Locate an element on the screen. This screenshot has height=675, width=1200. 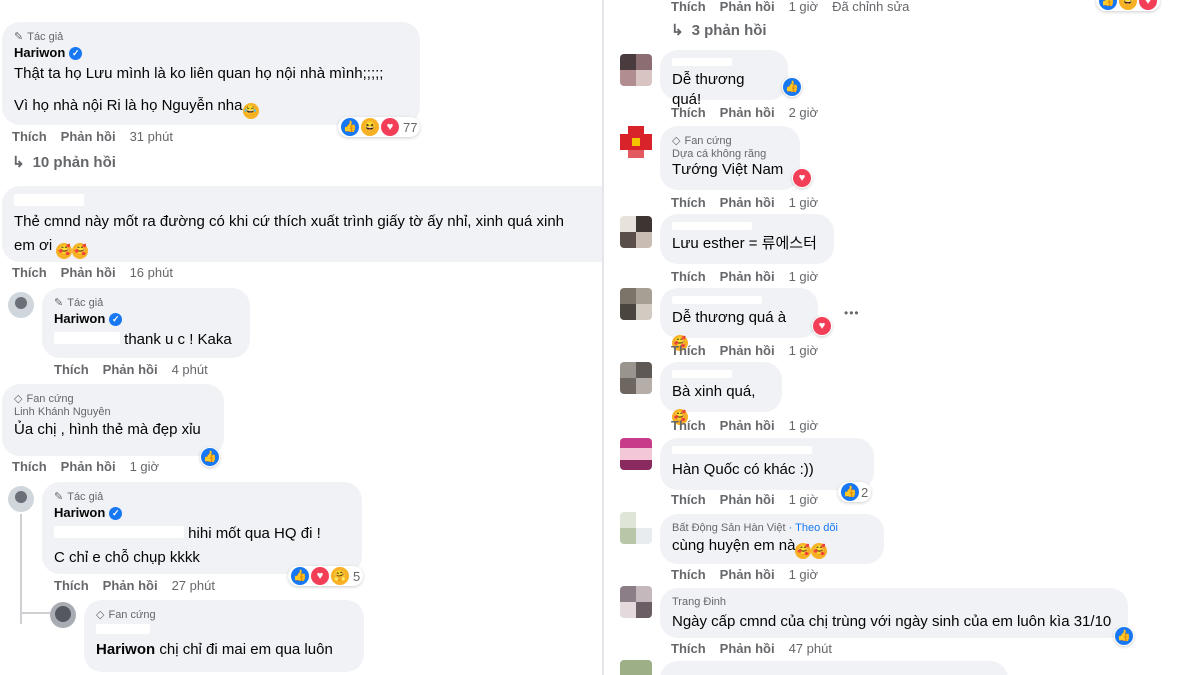
diamond-icon: ◇ is located at coordinates (676, 141).